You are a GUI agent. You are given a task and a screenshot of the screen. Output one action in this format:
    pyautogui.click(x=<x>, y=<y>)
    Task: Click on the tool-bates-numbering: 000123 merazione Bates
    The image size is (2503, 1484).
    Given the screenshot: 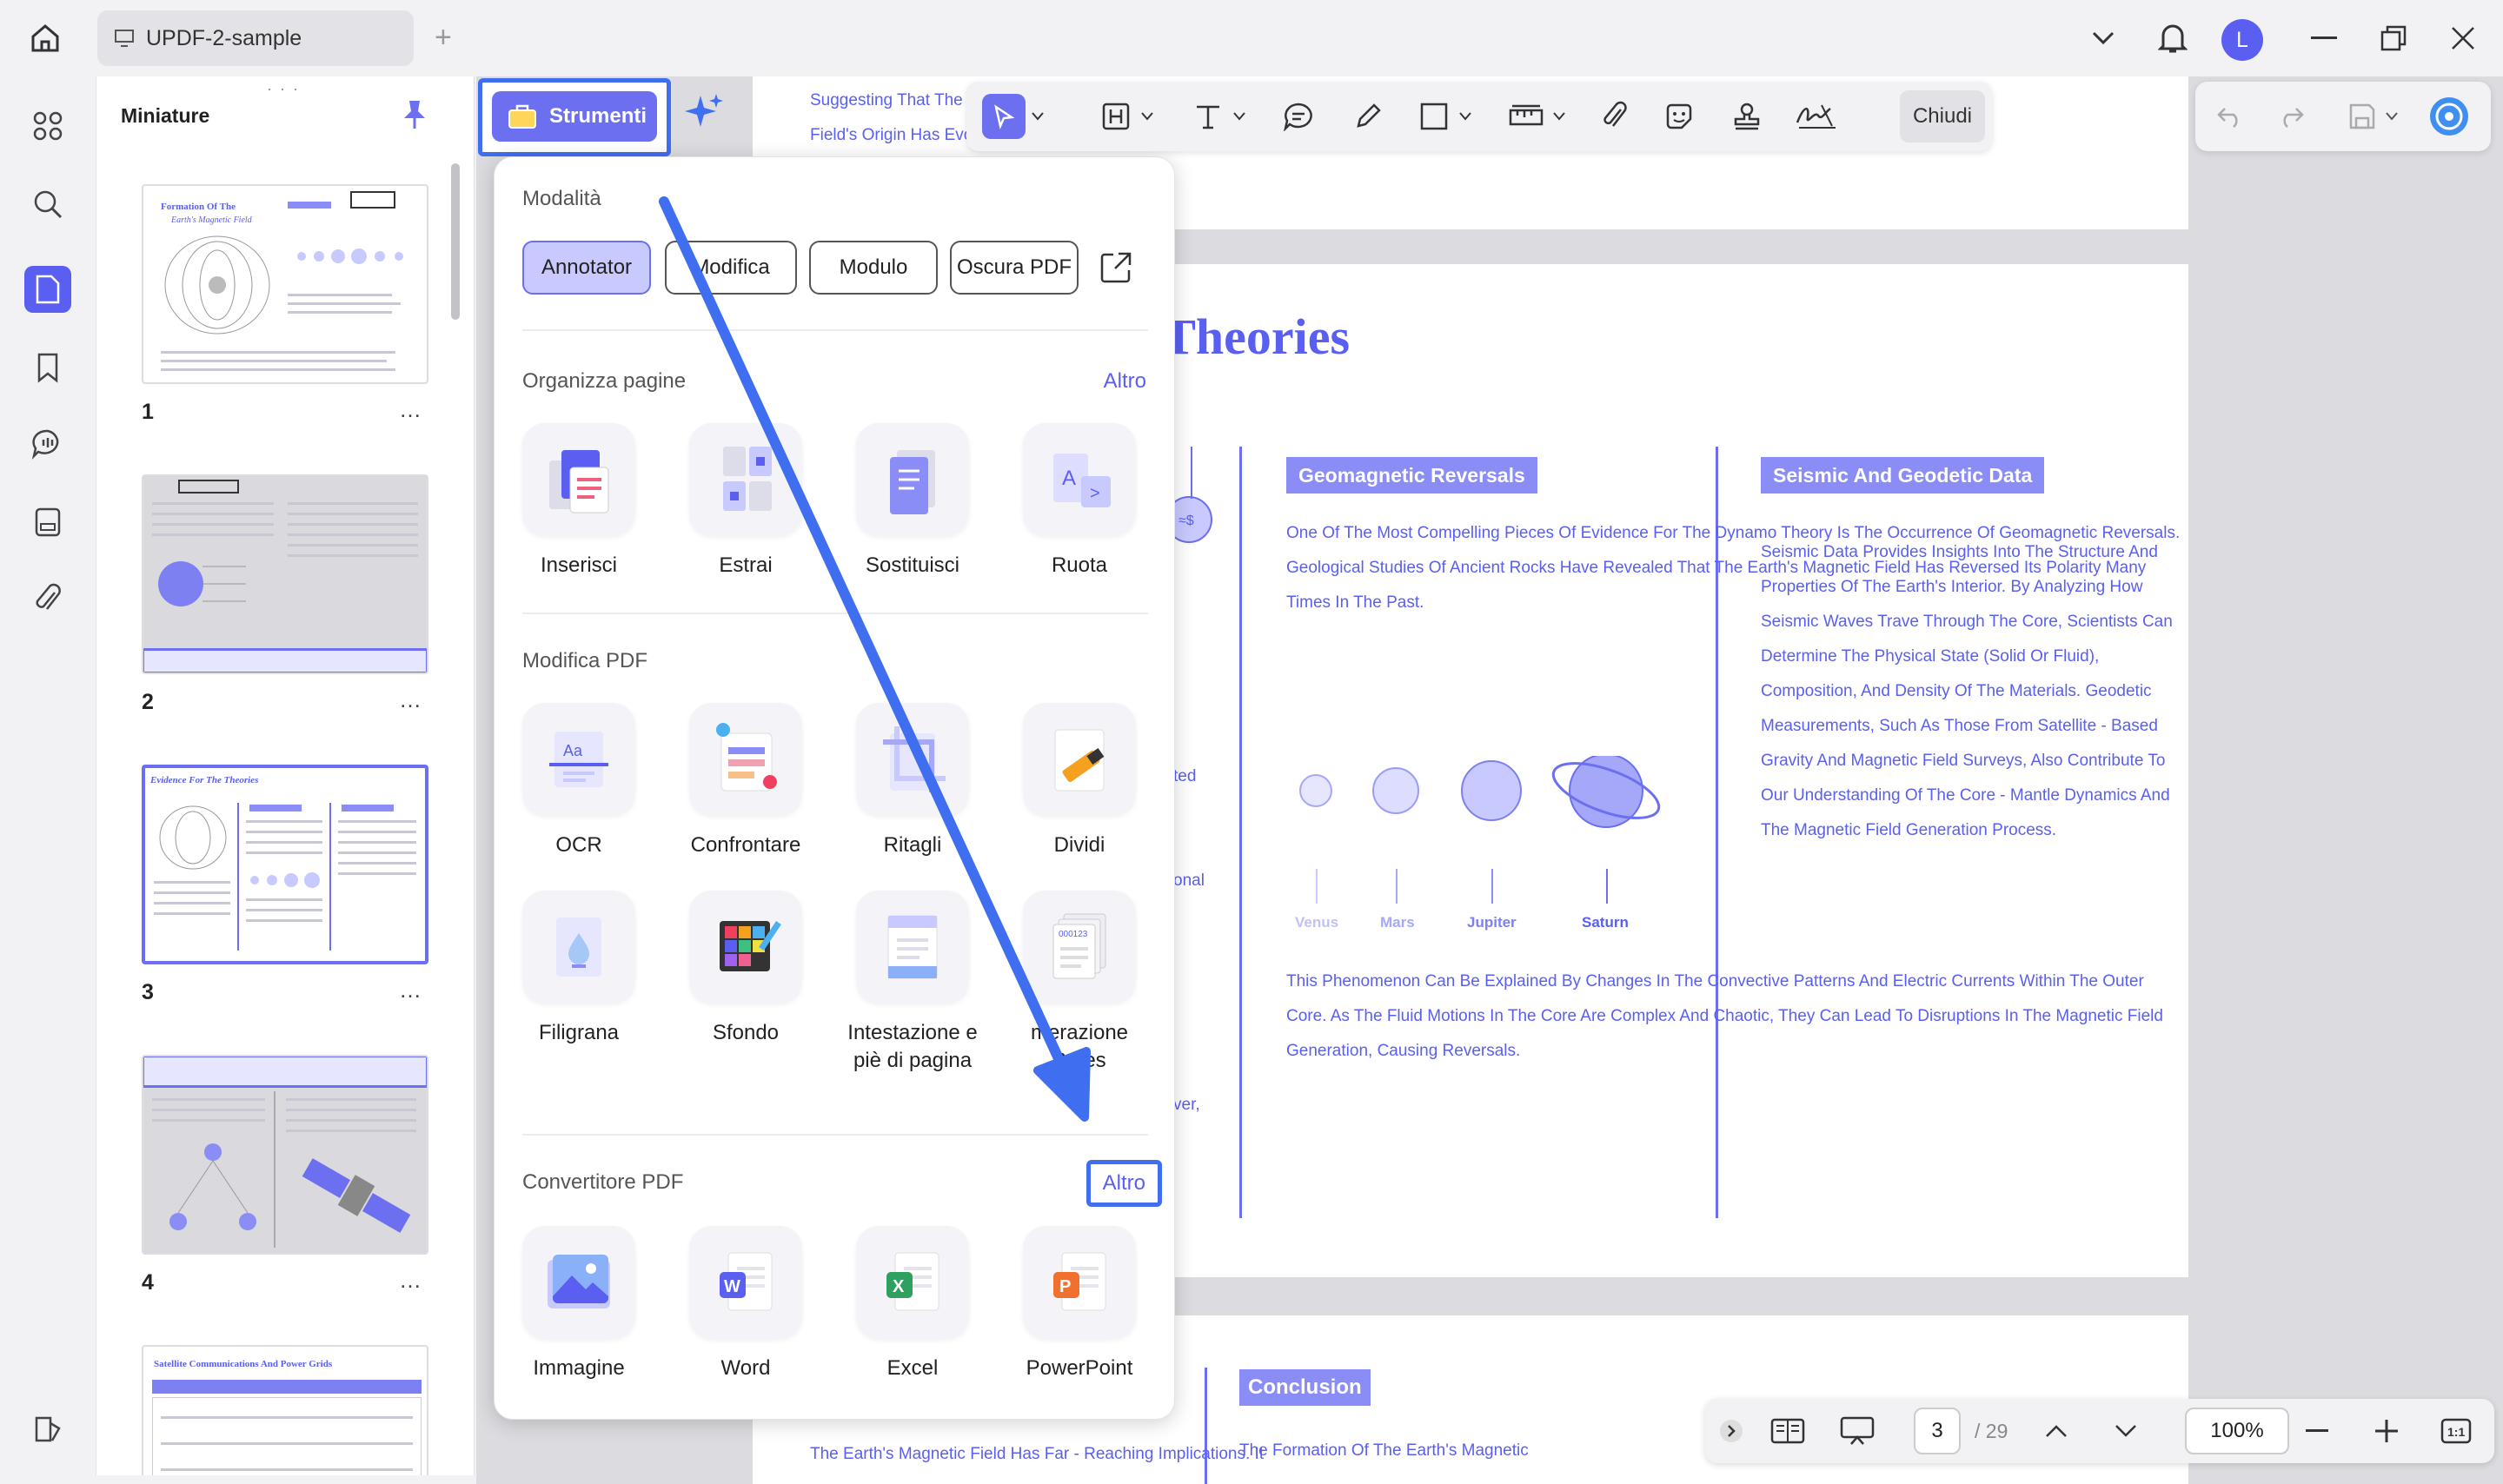 What is the action you would take?
    pyautogui.click(x=1079, y=983)
    